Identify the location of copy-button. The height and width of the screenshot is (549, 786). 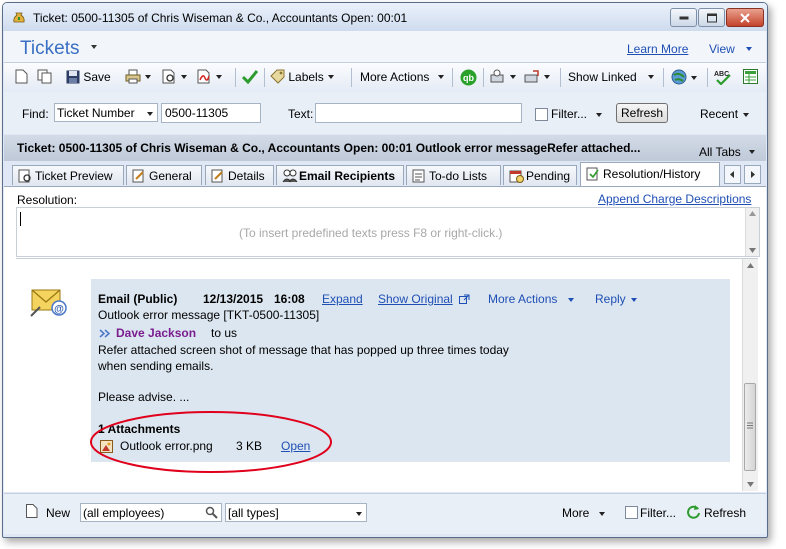
(44, 77).